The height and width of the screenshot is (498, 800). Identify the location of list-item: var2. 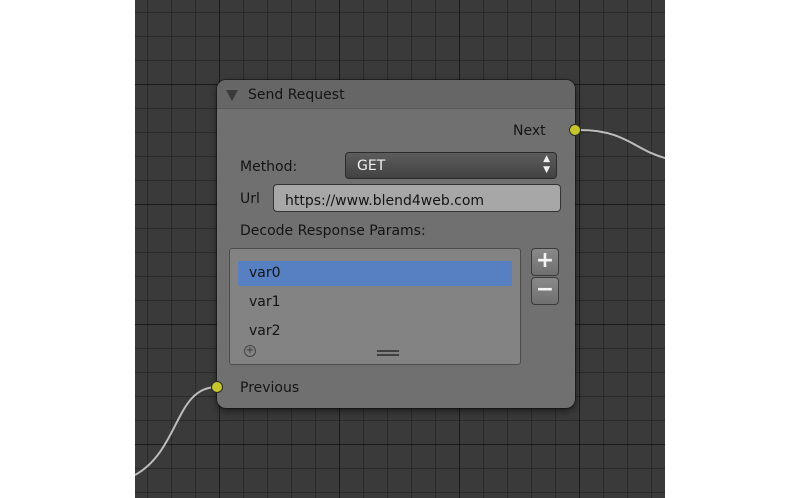
(375, 331).